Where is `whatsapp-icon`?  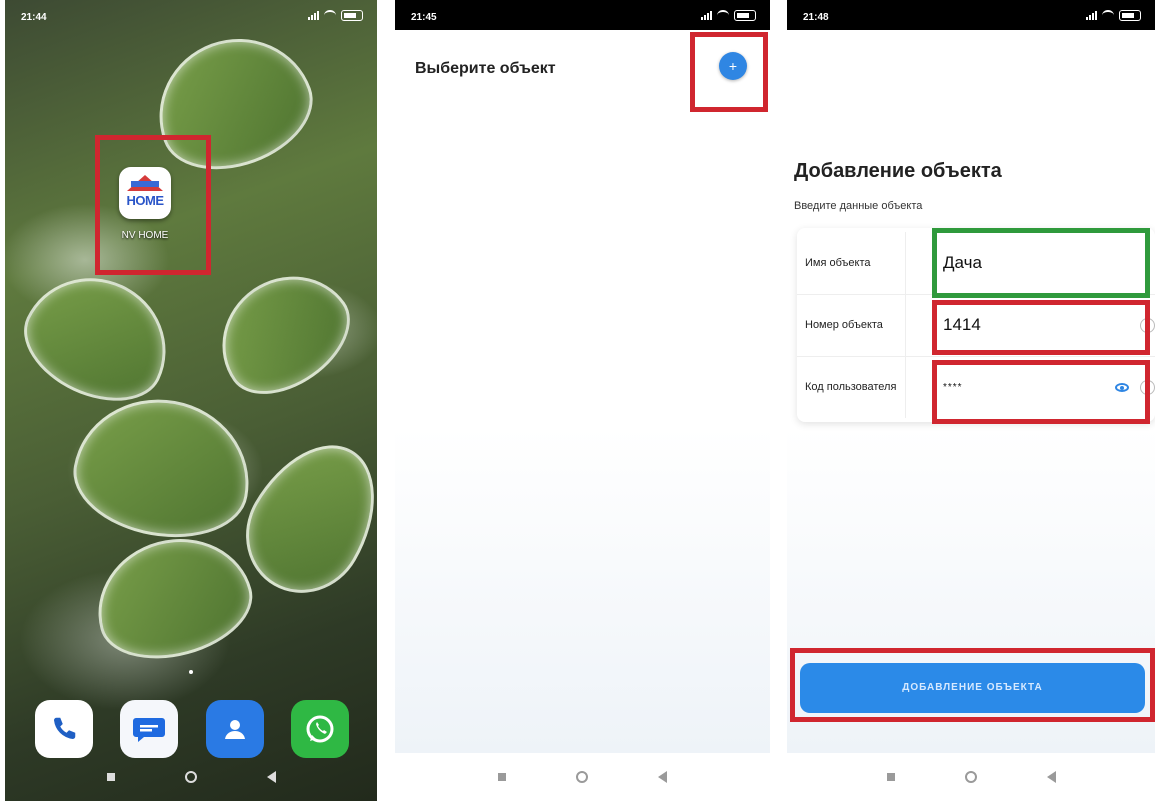 whatsapp-icon is located at coordinates (320, 729).